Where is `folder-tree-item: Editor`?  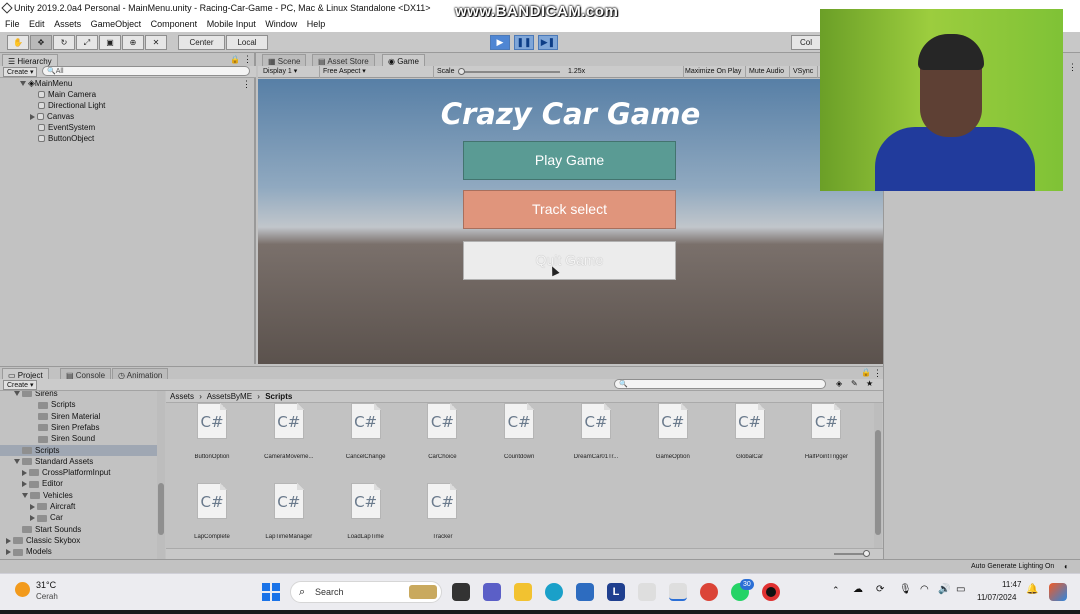
folder-tree-item: Editor is located at coordinates (93, 483).